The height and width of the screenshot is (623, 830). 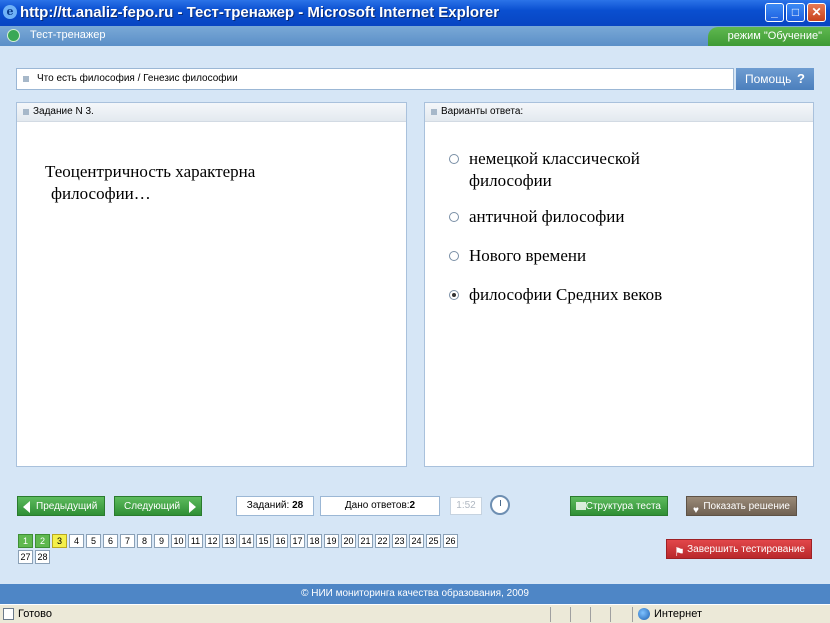 What do you see at coordinates (696, 510) in the screenshot?
I see `book-icon: ♥` at bounding box center [696, 510].